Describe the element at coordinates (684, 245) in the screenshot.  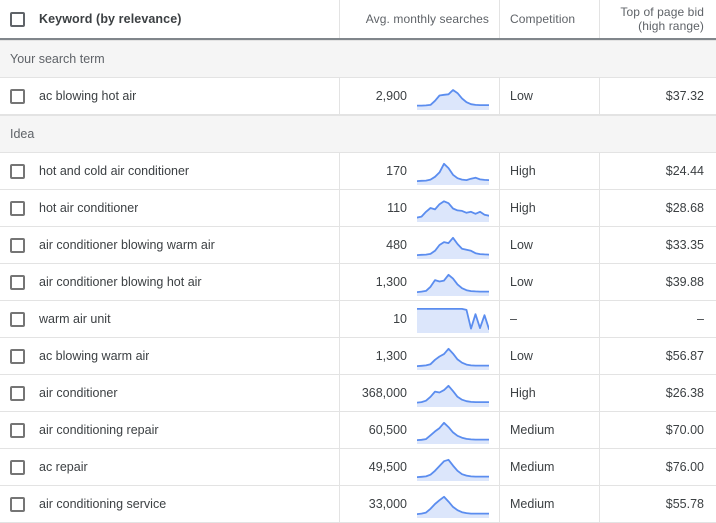
I see `top-of-page-bid-value: $33.35` at that location.